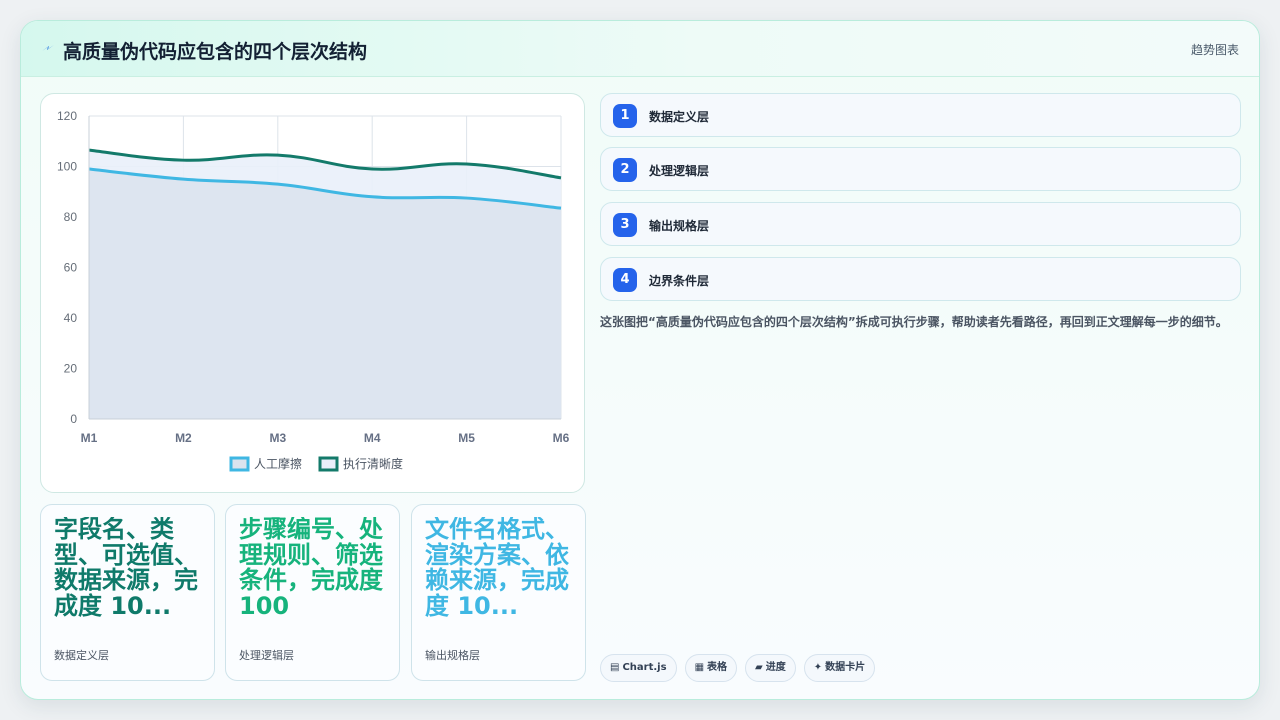 This screenshot has height=720, width=1280. I want to click on header-tag: 趋势图表, so click(1214, 50).